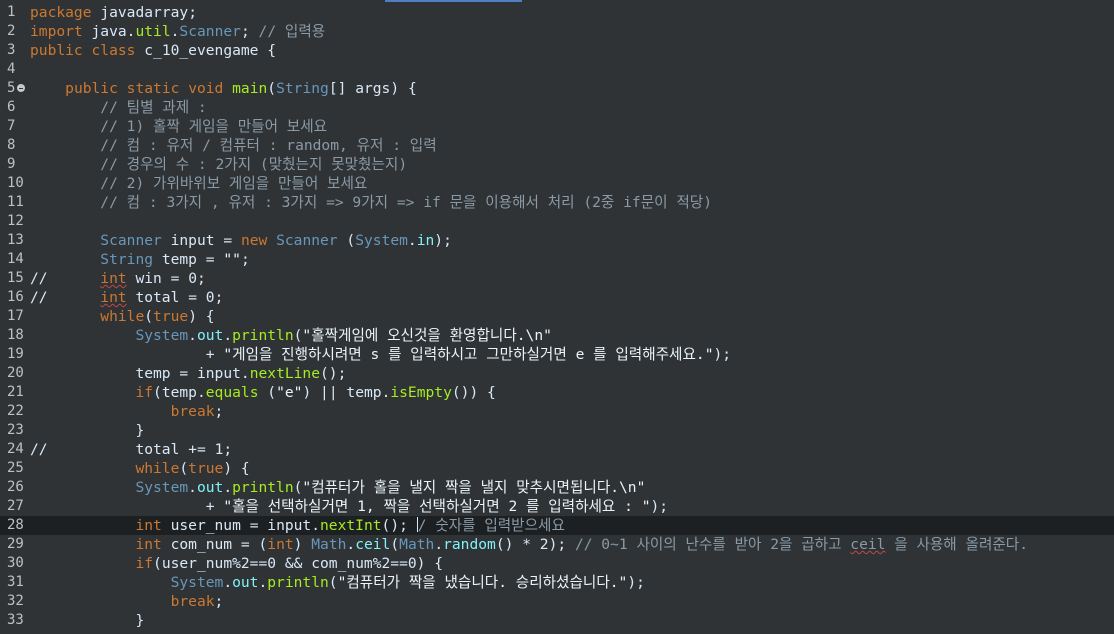 This screenshot has width=1114, height=634. I want to click on code-text: Scanner input = new Scanner (System.in);, so click(276, 240).